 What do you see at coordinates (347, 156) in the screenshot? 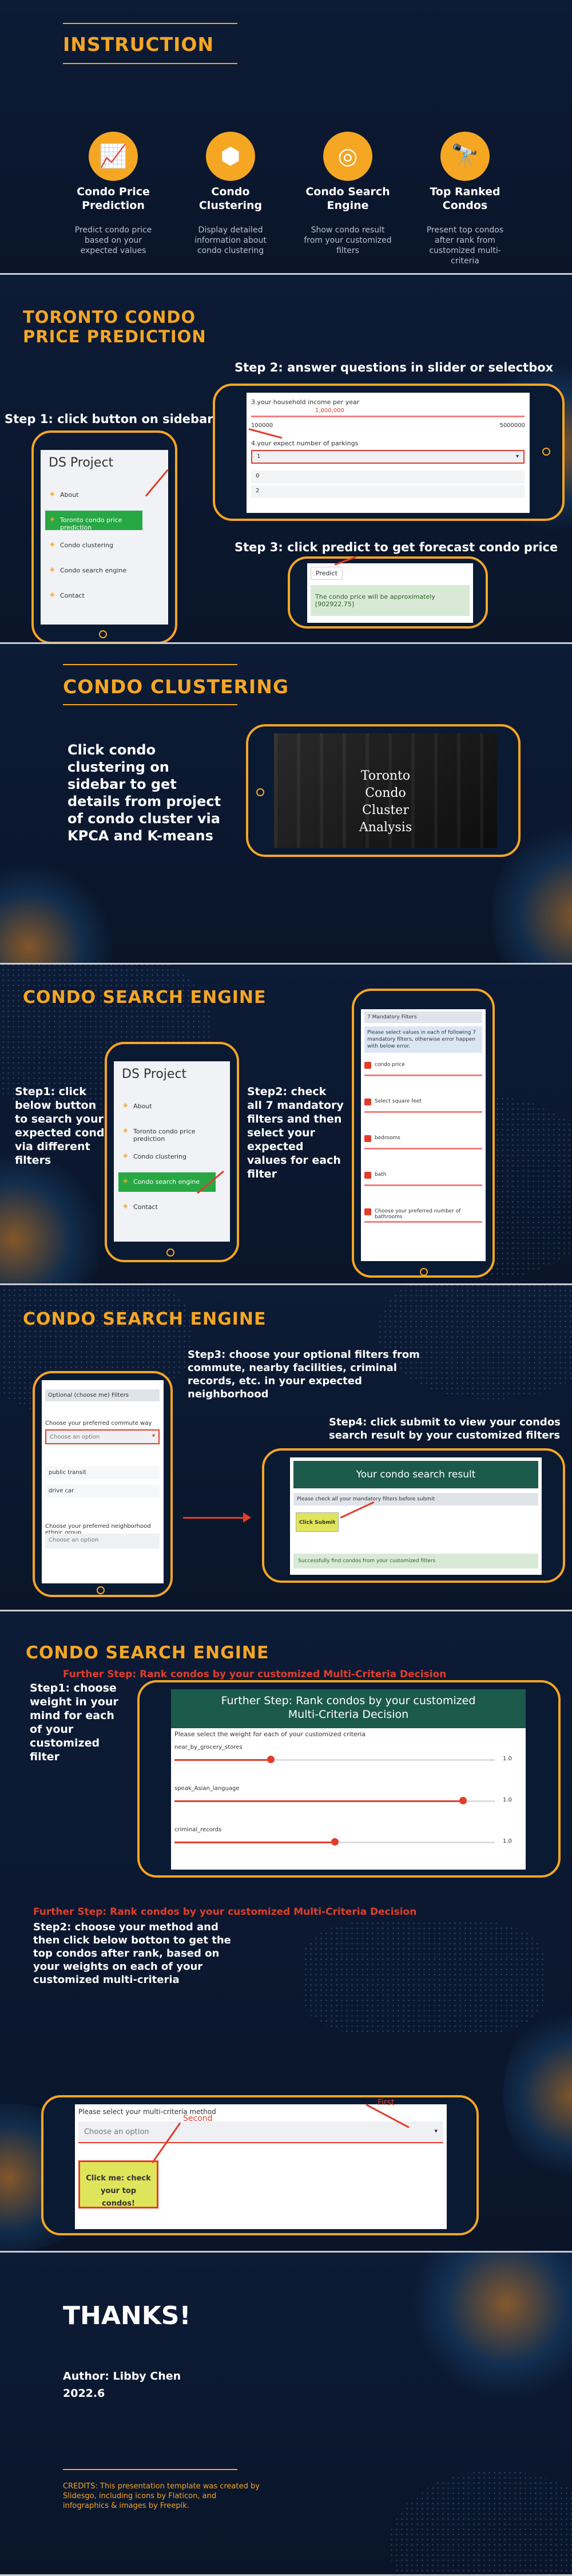
I see `target-icon: ◎` at bounding box center [347, 156].